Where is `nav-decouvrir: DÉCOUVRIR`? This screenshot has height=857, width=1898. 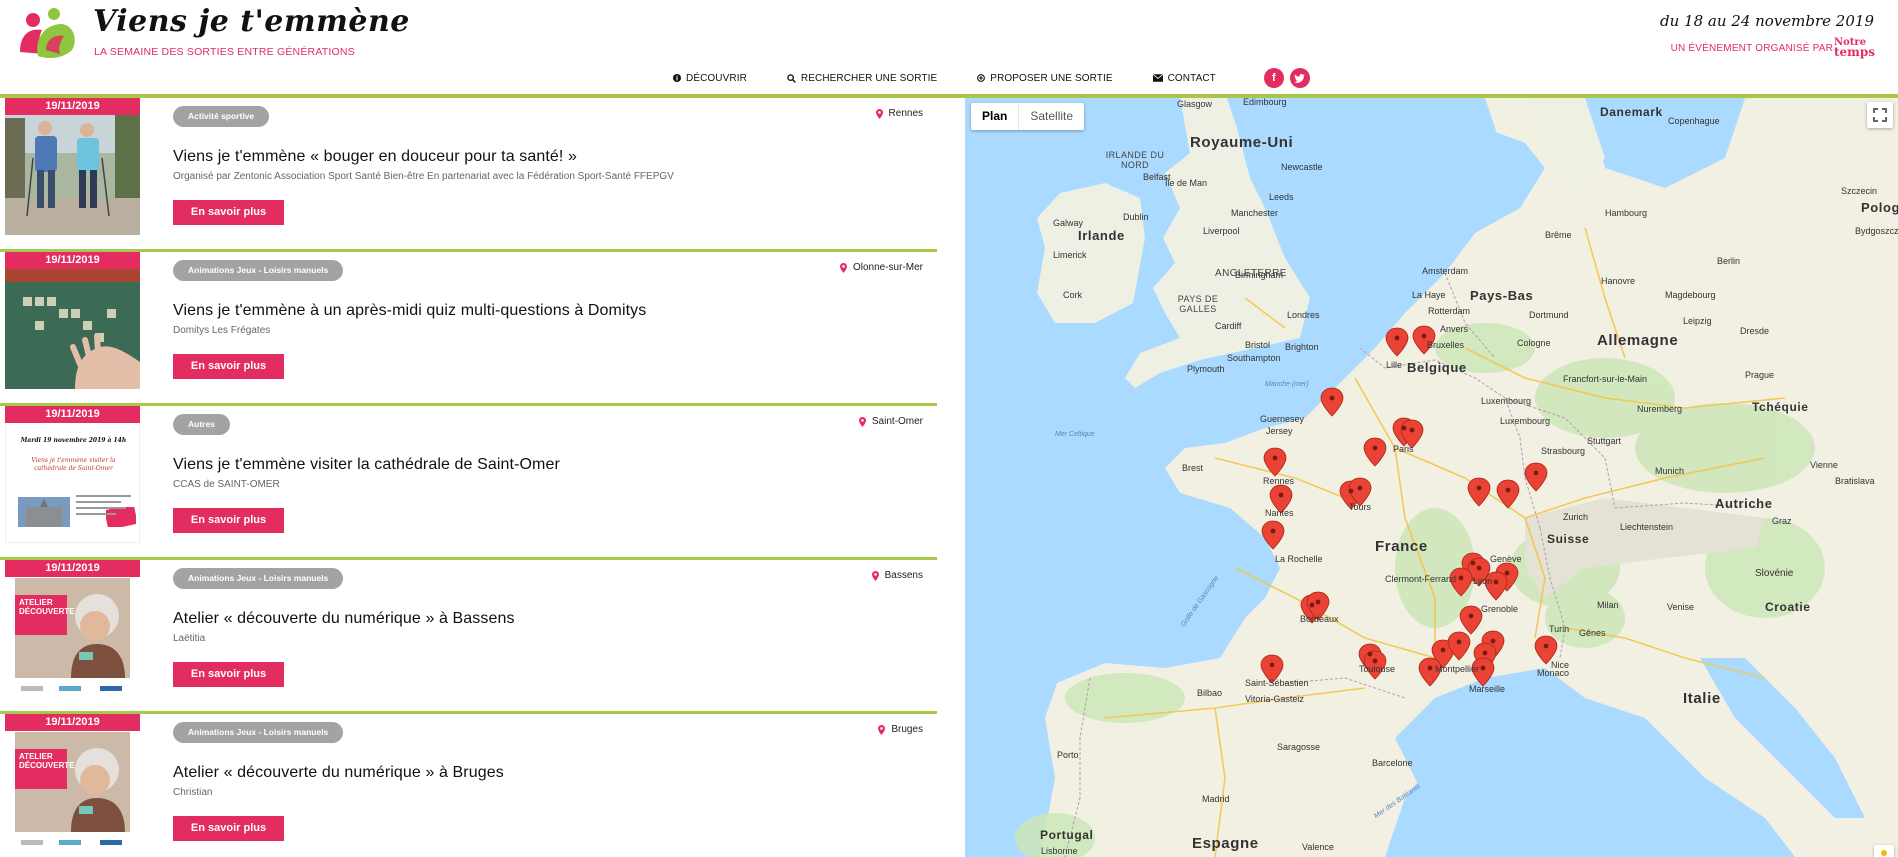
nav-decouvrir: DÉCOUVRIR is located at coordinates (710, 78).